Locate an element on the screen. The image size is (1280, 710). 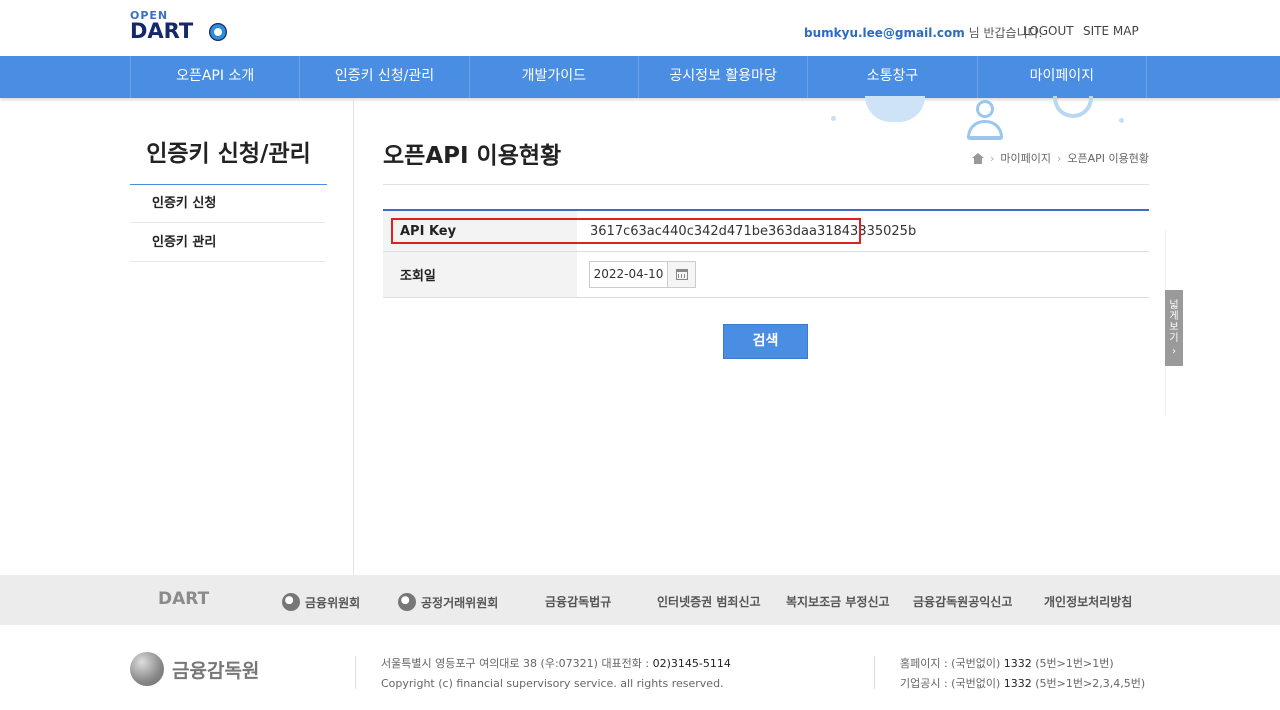
home-icon is located at coordinates (977, 158).